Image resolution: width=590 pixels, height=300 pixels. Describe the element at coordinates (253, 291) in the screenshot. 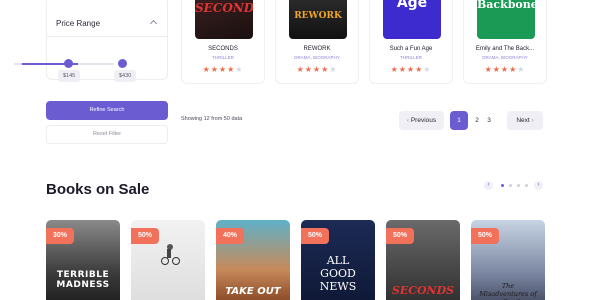

I see `cover-title: TAKE OUT` at that location.